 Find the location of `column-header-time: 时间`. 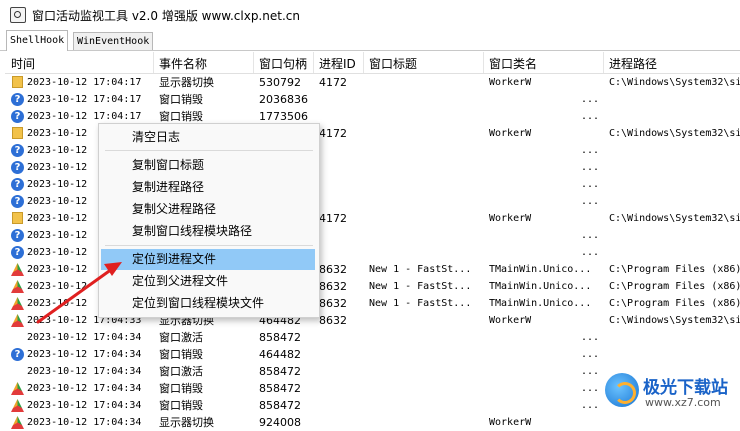

column-header-time: 时间 is located at coordinates (23, 63).